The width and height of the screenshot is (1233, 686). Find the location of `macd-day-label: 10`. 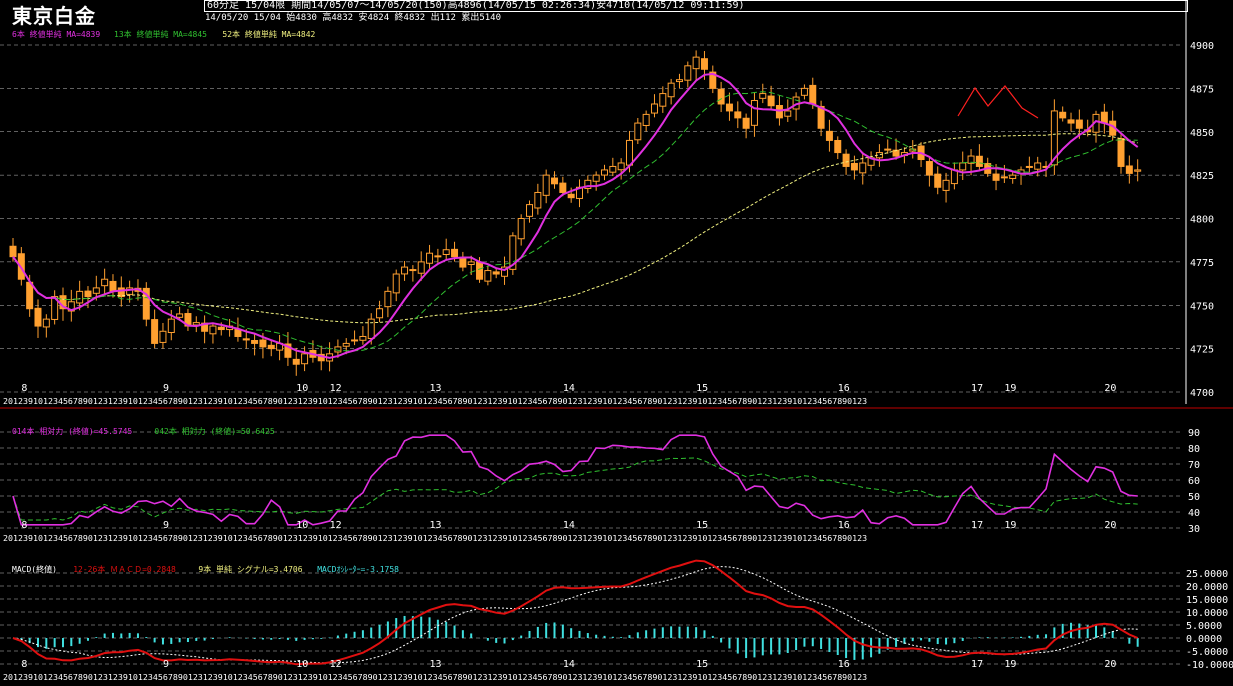

macd-day-label: 10 is located at coordinates (302, 664).